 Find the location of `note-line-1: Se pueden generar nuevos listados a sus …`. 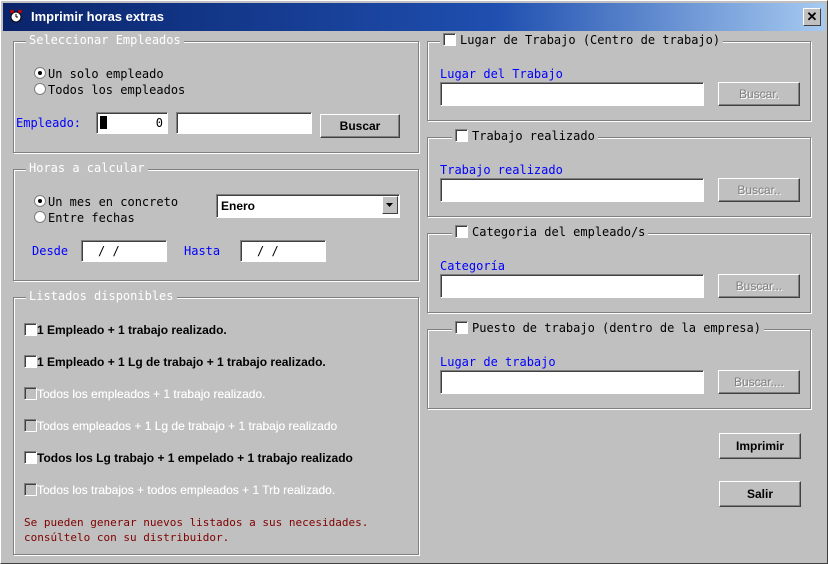

note-line-1: Se pueden generar nuevos listados a sus … is located at coordinates (196, 522).